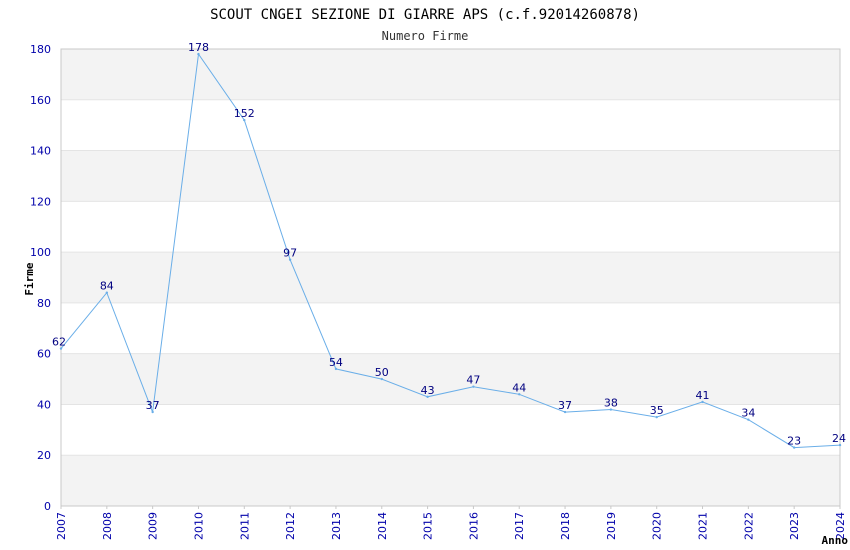 This screenshot has height=550, width=850. Describe the element at coordinates (473, 526) in the screenshot. I see `x-tick-label: 2016` at that location.